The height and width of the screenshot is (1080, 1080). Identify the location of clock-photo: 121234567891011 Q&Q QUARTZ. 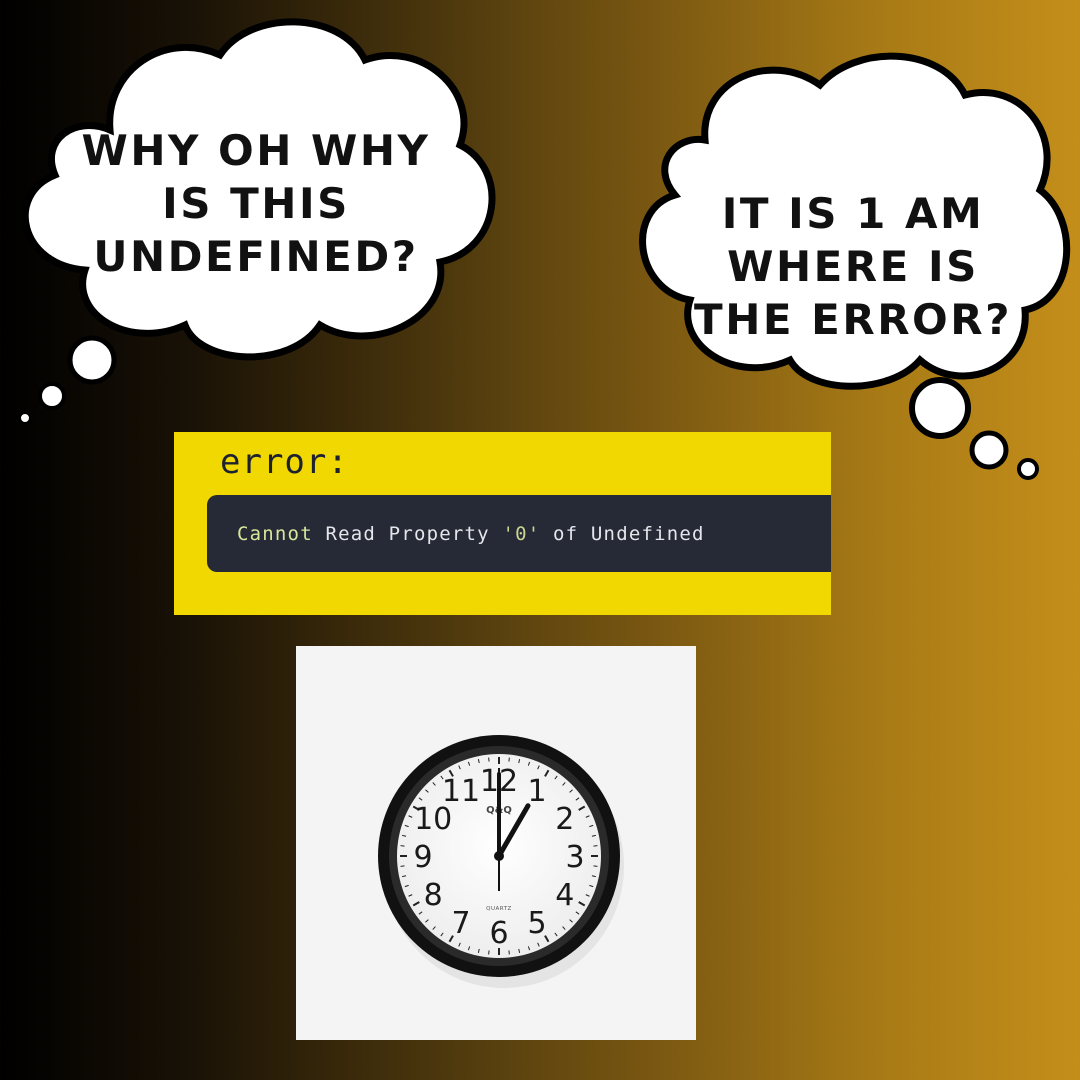
(496, 843).